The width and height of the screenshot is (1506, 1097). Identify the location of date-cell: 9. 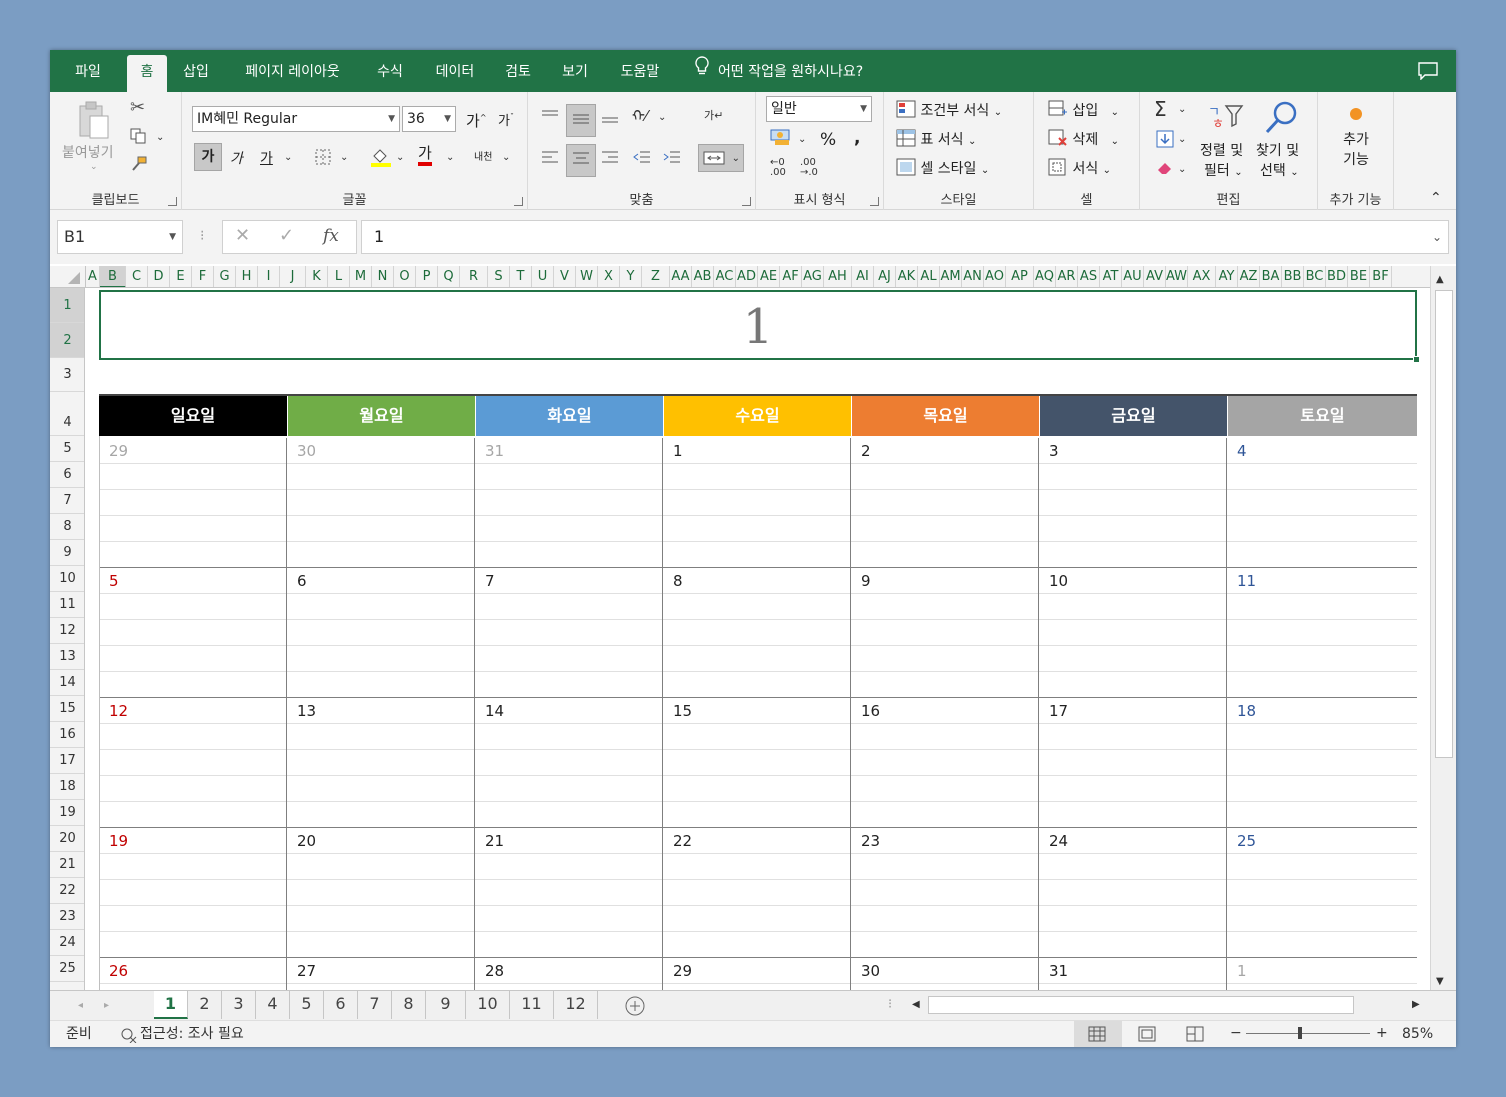
(945, 581).